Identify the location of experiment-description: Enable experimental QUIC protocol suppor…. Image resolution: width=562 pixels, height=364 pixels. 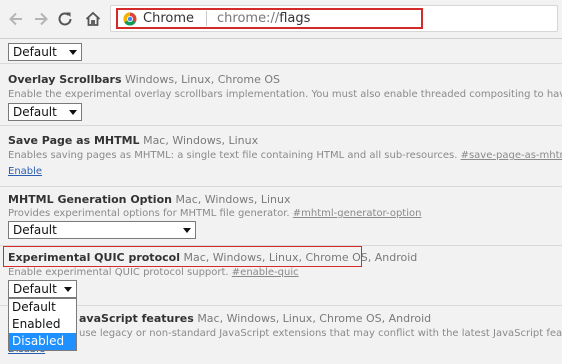
(153, 272).